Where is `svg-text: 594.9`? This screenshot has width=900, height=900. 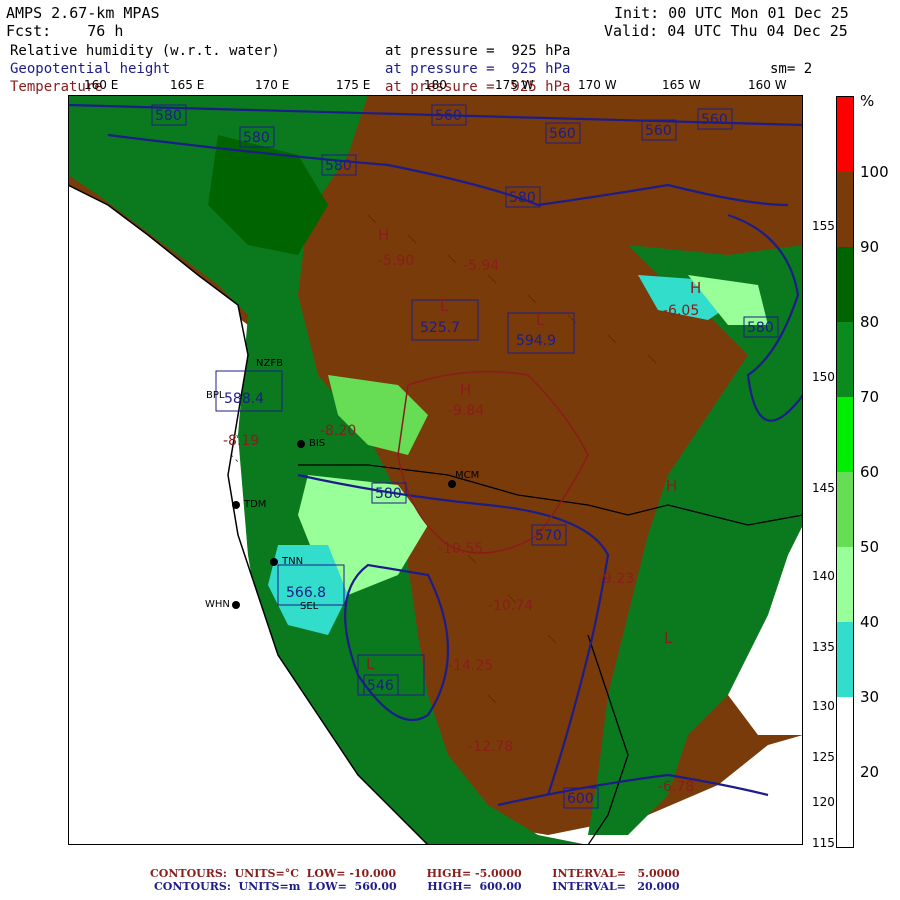 svg-text: 594.9 is located at coordinates (536, 341).